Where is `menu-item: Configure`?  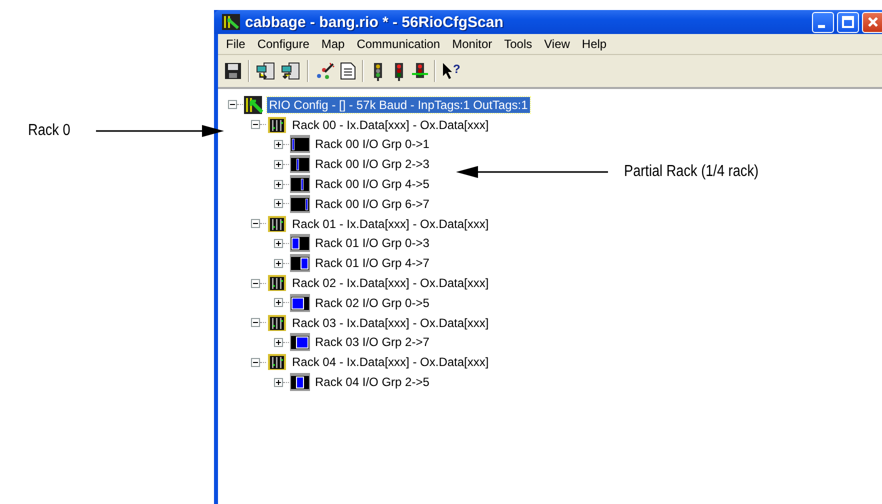 menu-item: Configure is located at coordinates (283, 44).